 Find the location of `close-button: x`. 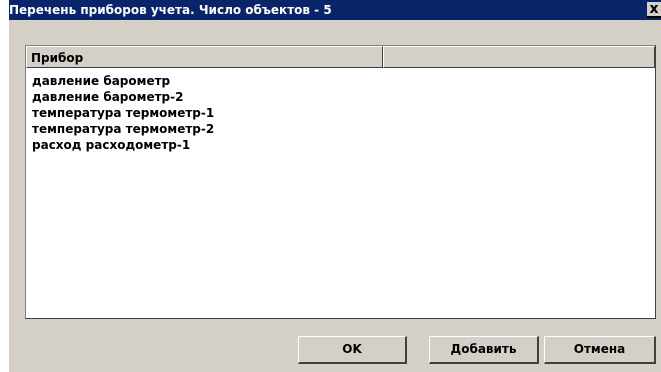

close-button: x is located at coordinates (654, 10).